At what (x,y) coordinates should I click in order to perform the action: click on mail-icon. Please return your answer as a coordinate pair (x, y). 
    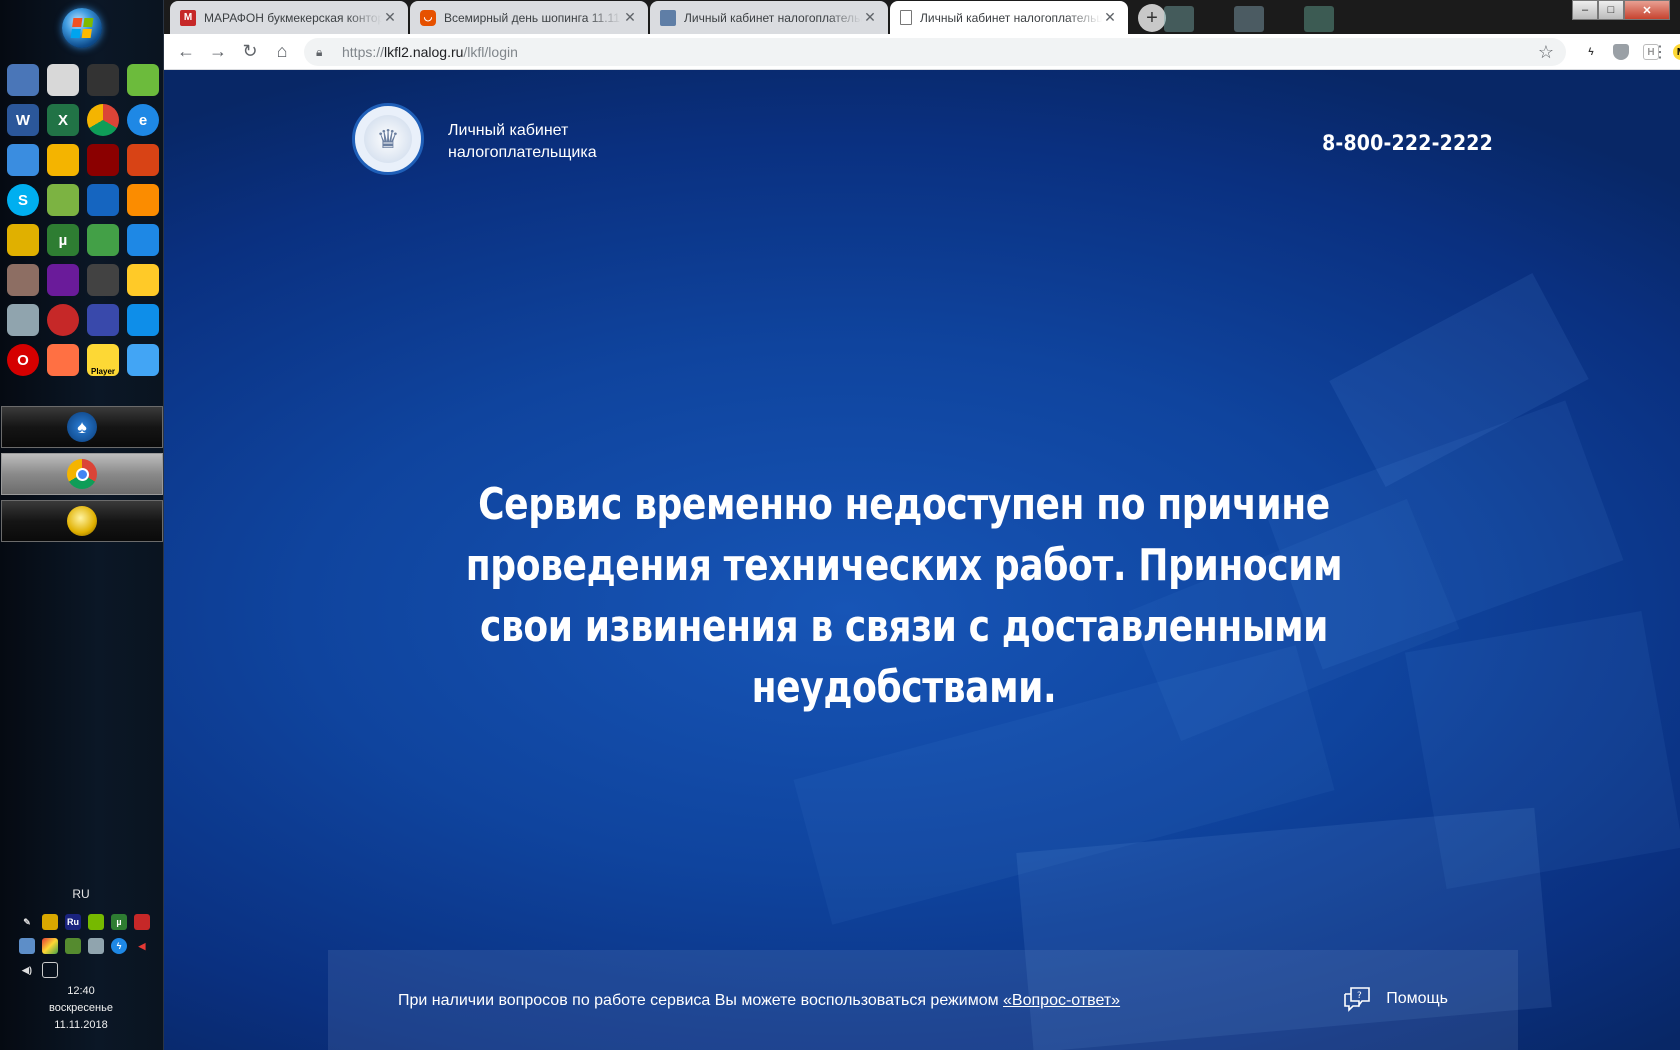
    Looking at the image, I should click on (63, 80).